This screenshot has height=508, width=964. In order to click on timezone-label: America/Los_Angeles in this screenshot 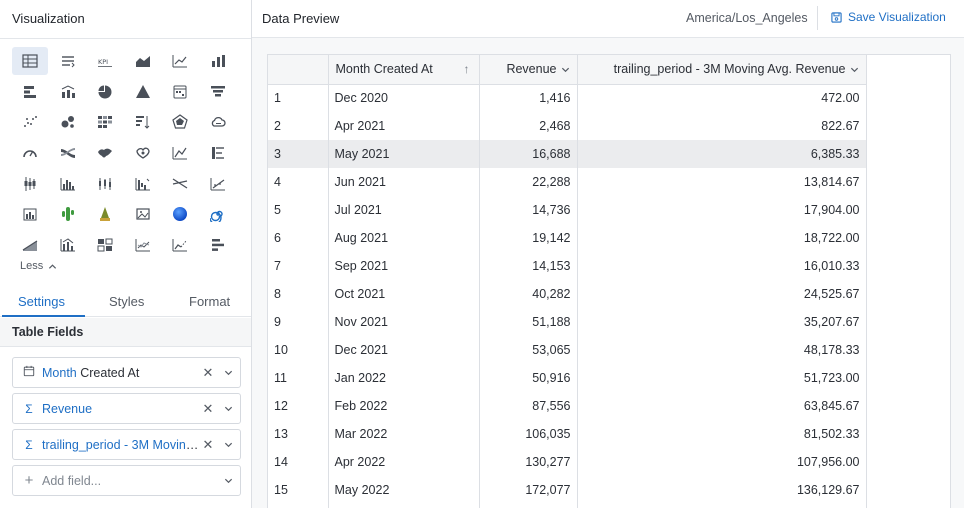, I will do `click(747, 18)`.